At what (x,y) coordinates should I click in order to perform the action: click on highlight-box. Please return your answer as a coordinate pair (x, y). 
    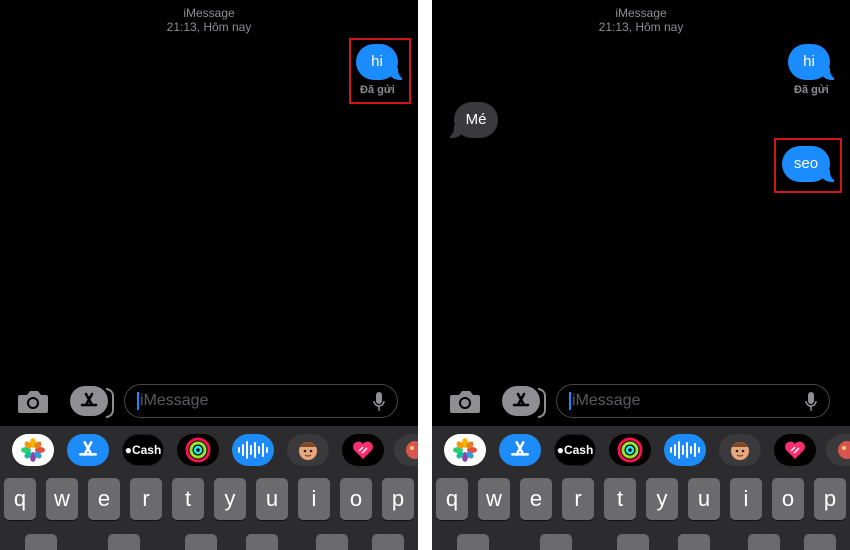
    Looking at the image, I should click on (808, 165).